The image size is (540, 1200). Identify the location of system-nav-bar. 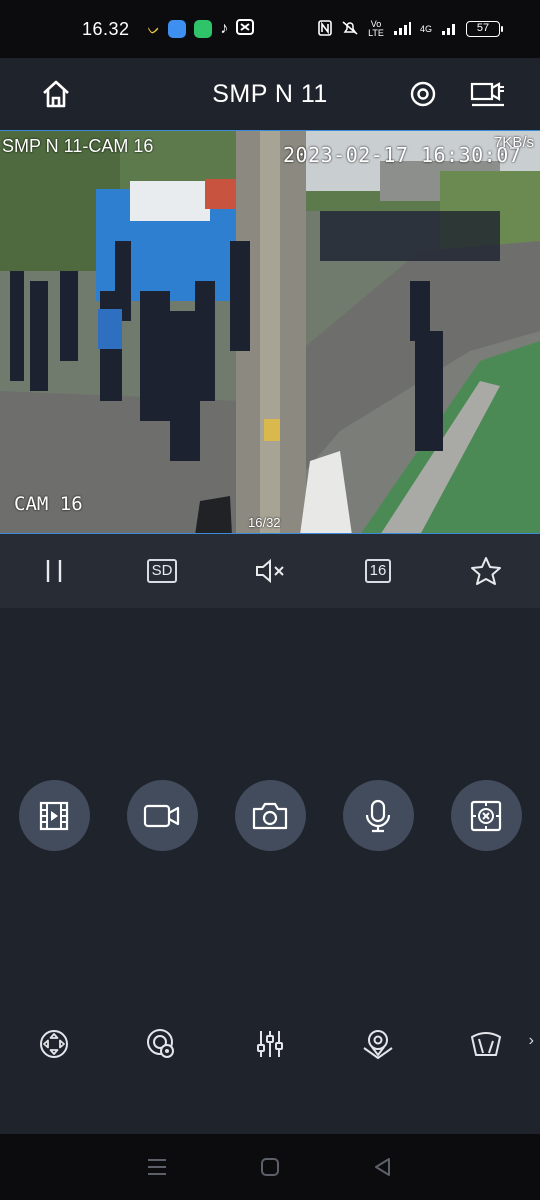
(270, 1167).